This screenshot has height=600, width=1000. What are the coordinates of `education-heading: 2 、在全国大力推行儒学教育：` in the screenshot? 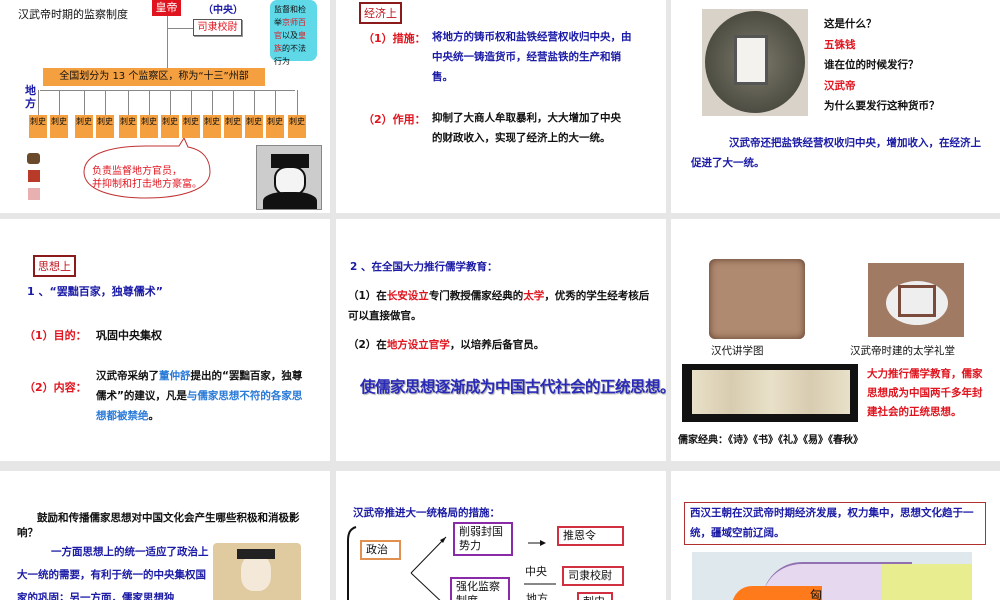 It's located at (424, 267).